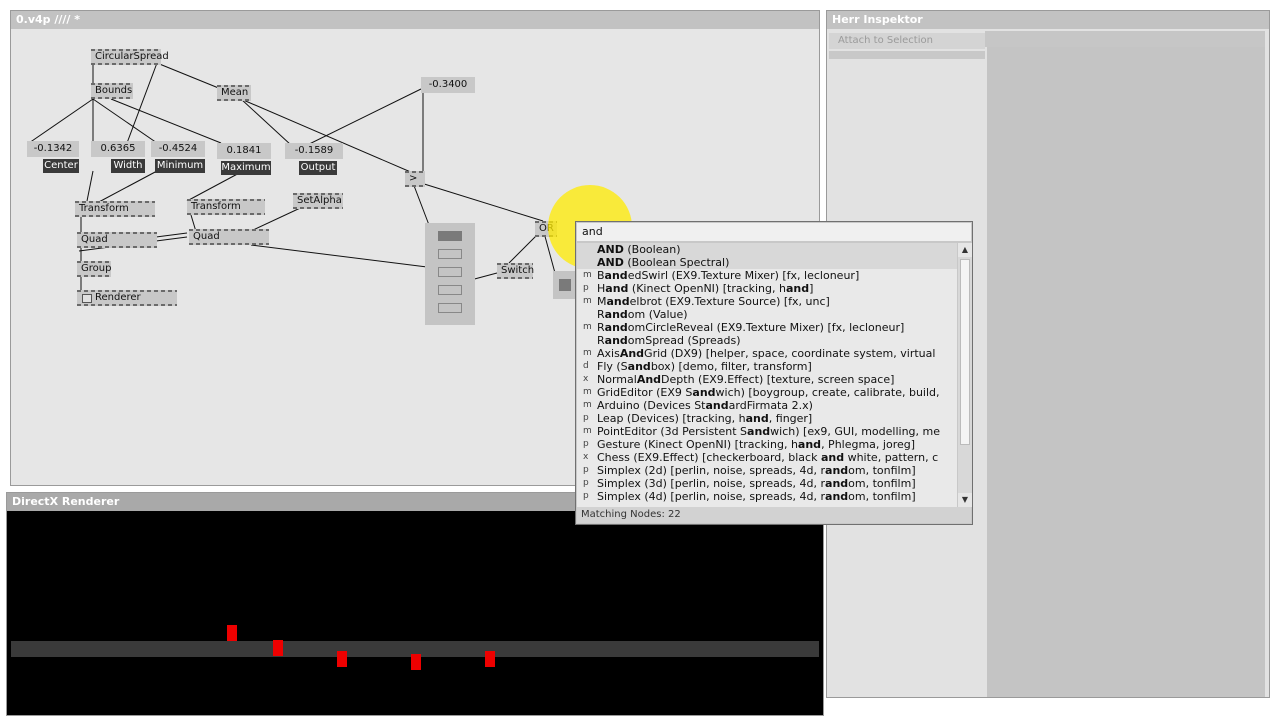 The image size is (1280, 720). I want to click on circularspread-node: CircularSpread, so click(130, 57).